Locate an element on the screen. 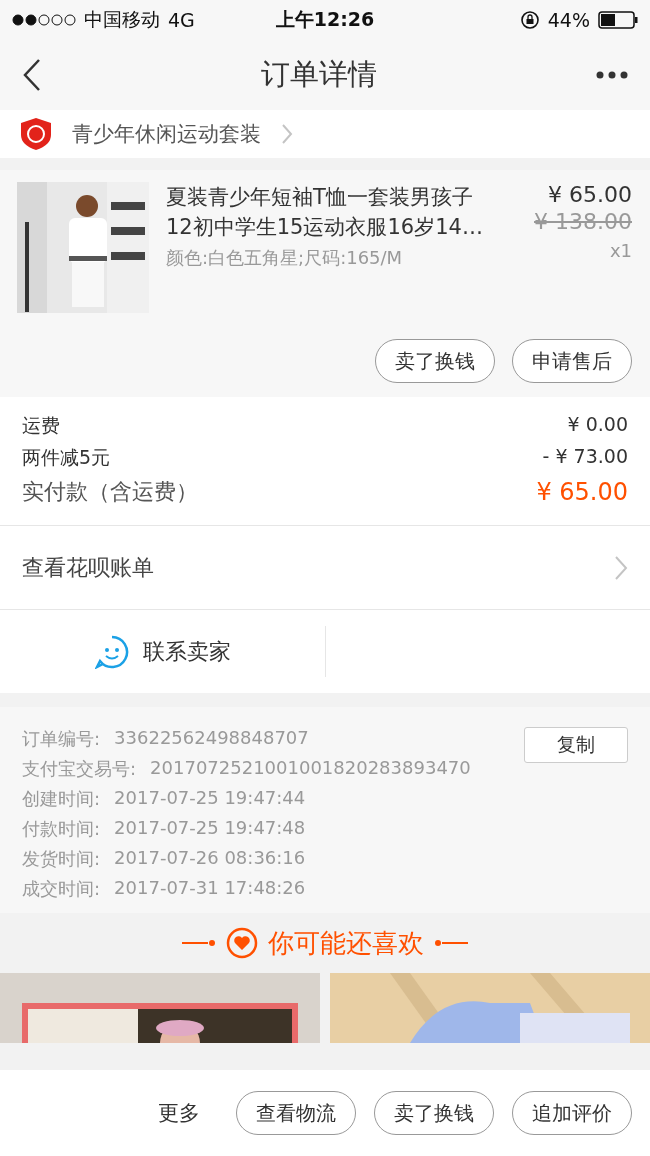 The height and width of the screenshot is (1156, 650). quantity: x1 is located at coordinates (620, 250).